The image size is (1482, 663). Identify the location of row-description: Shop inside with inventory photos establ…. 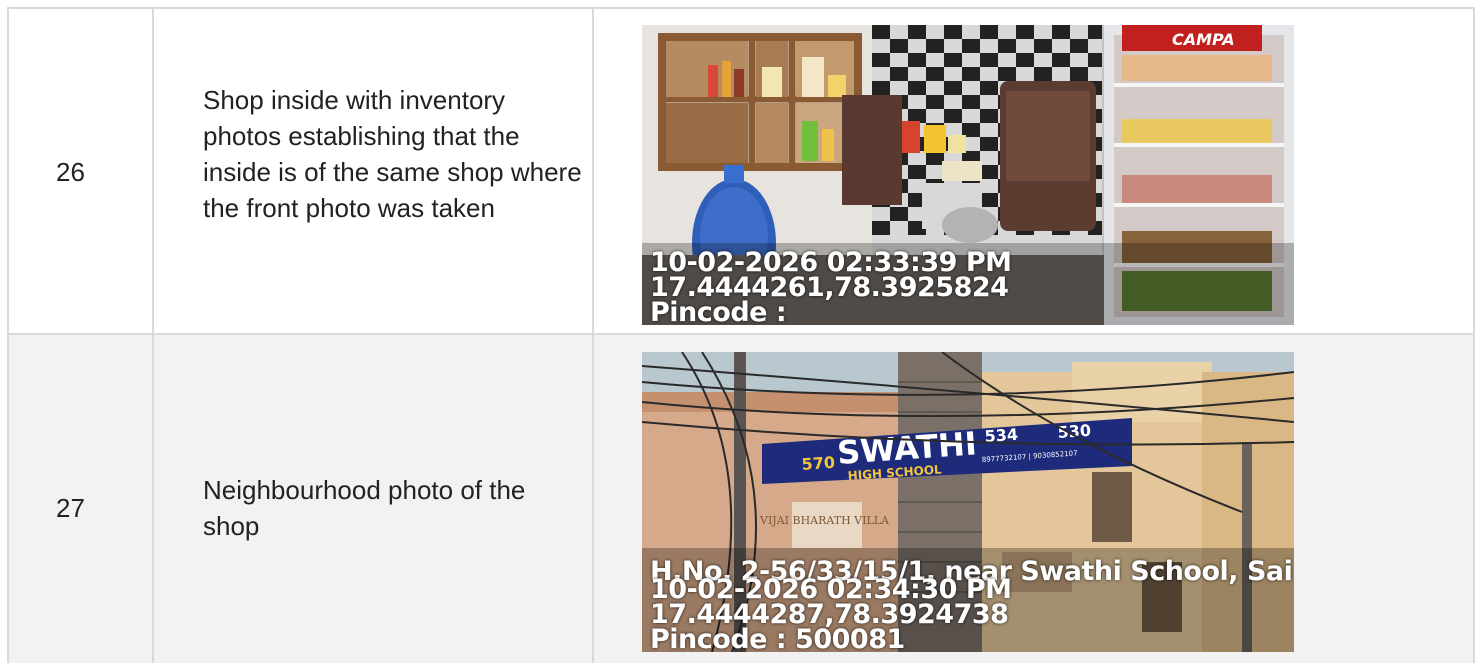
(392, 154).